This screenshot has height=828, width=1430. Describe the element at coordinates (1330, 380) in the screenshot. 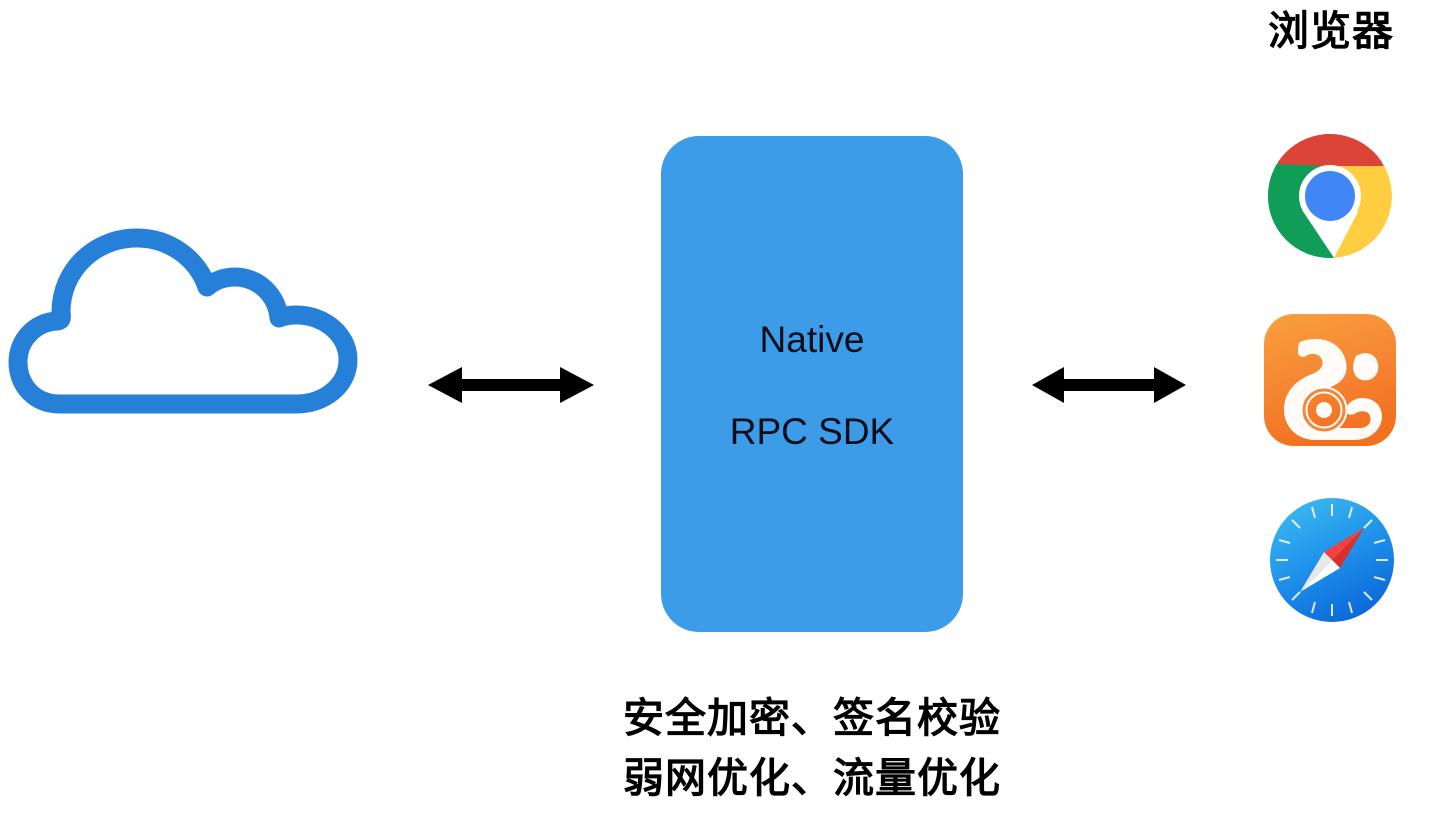

I see `uc-browser-icon` at that location.